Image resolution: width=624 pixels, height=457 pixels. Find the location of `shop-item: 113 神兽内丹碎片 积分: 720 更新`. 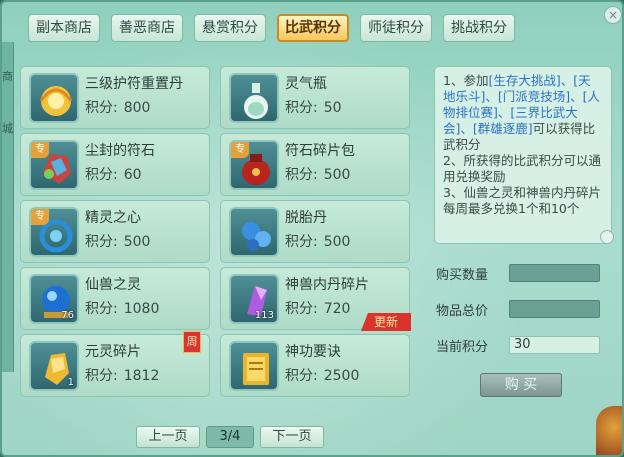

shop-item: 113 神兽内丹碎片 积分: 720 更新 is located at coordinates (315, 299).